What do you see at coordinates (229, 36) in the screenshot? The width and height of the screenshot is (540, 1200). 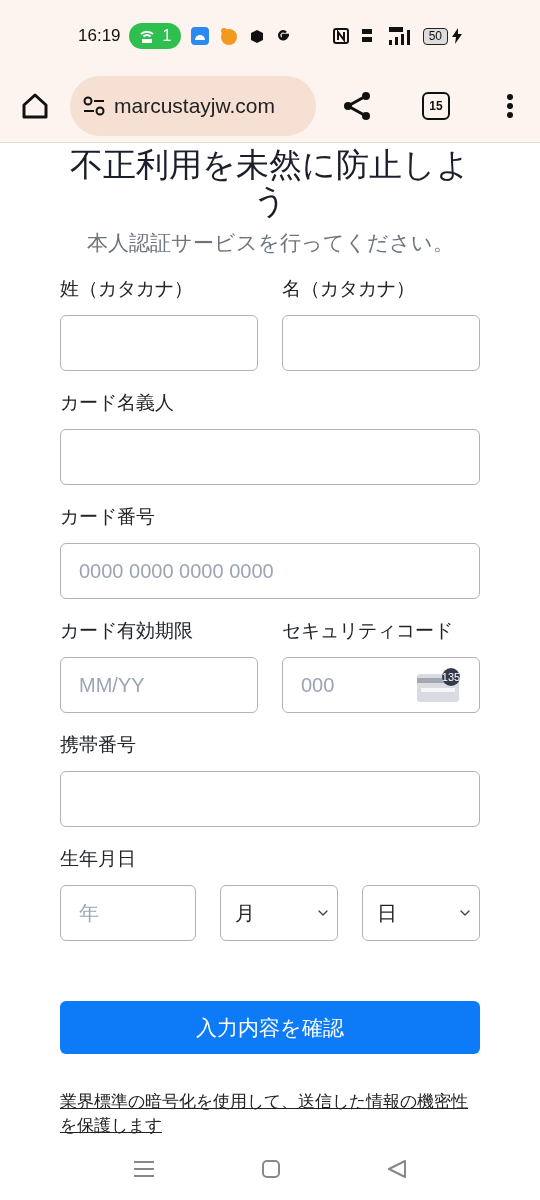 I see `app-icon` at bounding box center [229, 36].